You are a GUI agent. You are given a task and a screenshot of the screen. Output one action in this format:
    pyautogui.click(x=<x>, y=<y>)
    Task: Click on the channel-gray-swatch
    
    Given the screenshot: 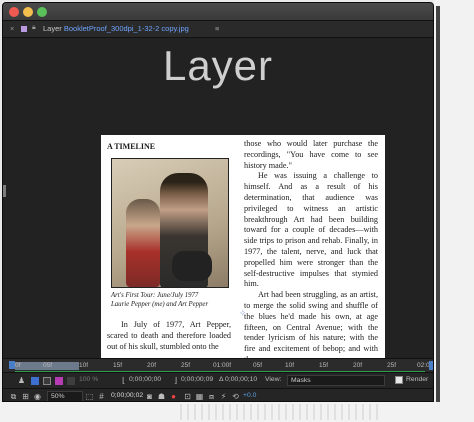 What is the action you would take?
    pyautogui.click(x=47, y=381)
    